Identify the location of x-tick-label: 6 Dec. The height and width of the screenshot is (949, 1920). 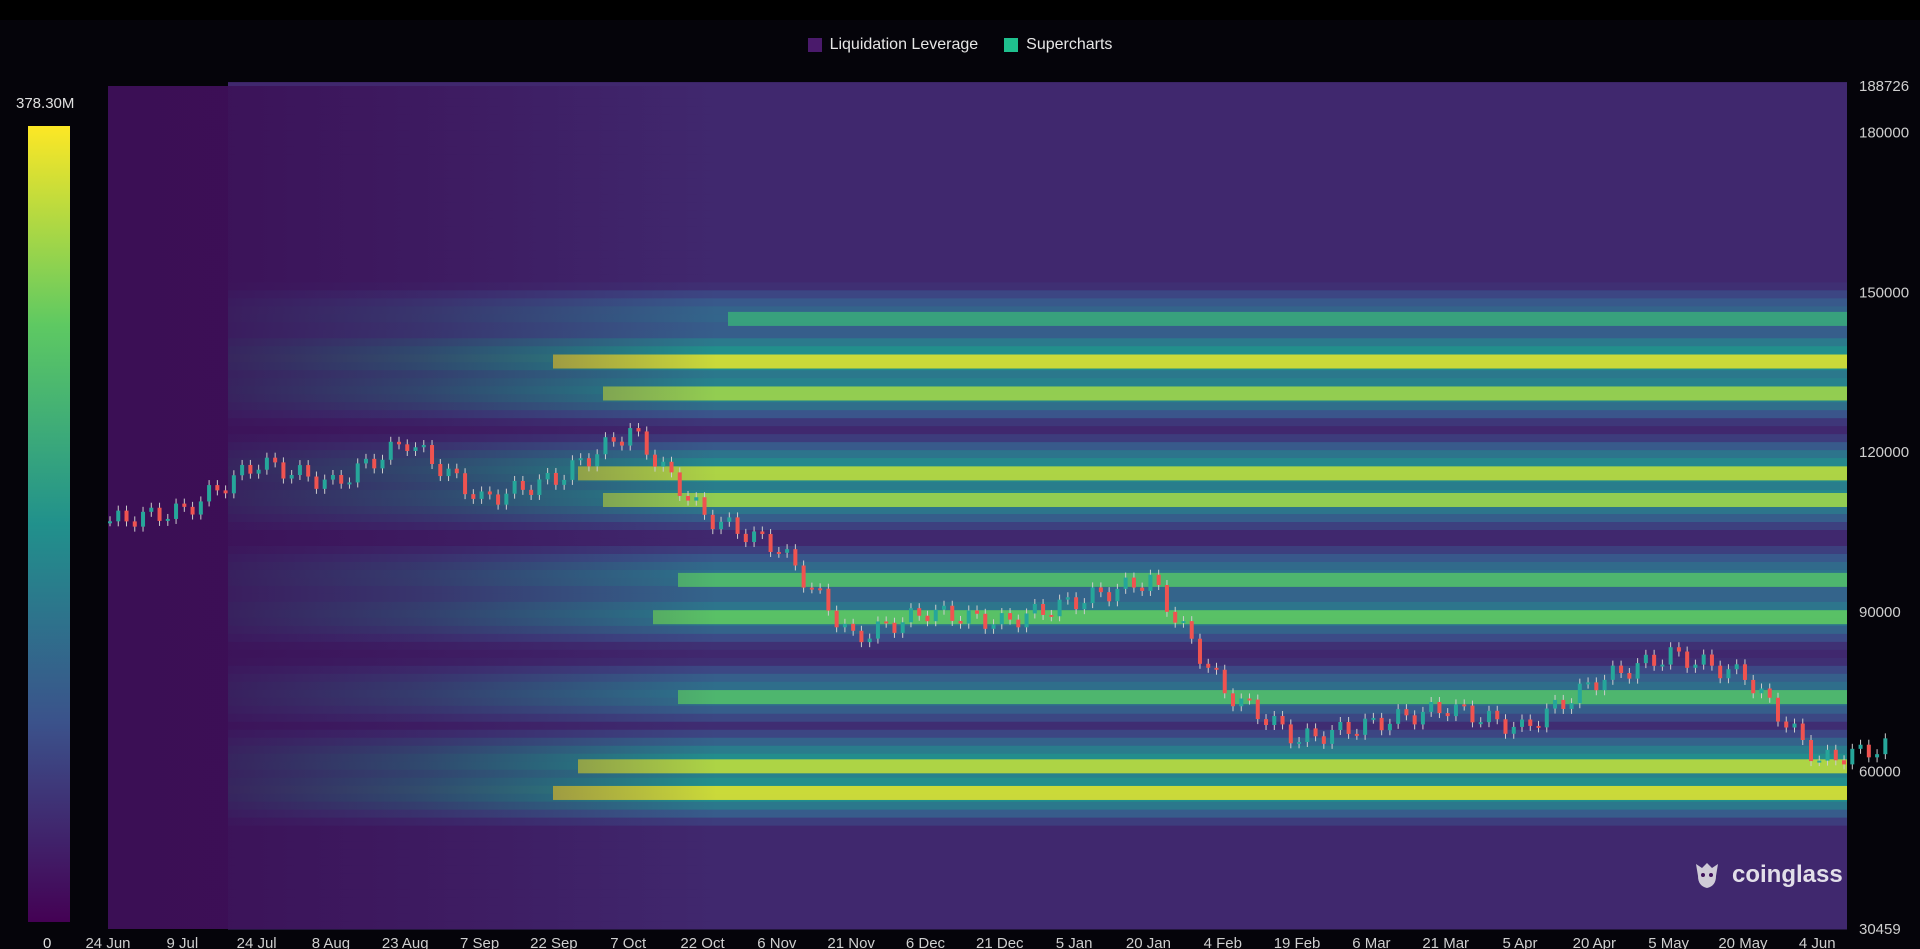
(926, 942).